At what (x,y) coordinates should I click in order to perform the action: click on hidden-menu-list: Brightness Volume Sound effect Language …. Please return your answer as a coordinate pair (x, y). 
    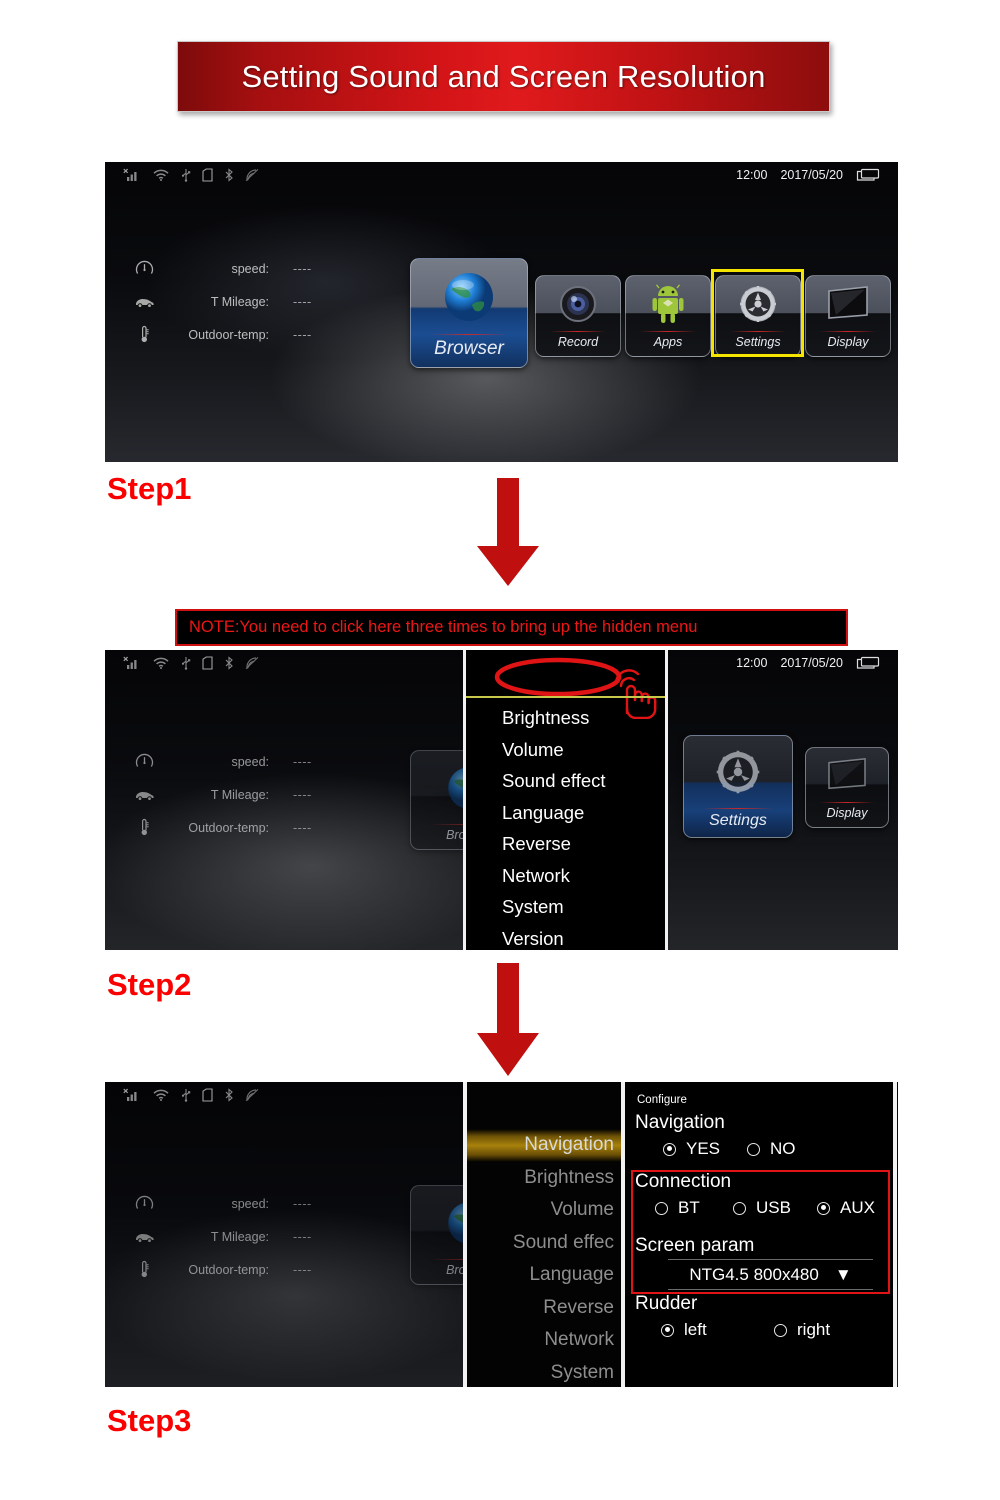
    Looking at the image, I should click on (565, 826).